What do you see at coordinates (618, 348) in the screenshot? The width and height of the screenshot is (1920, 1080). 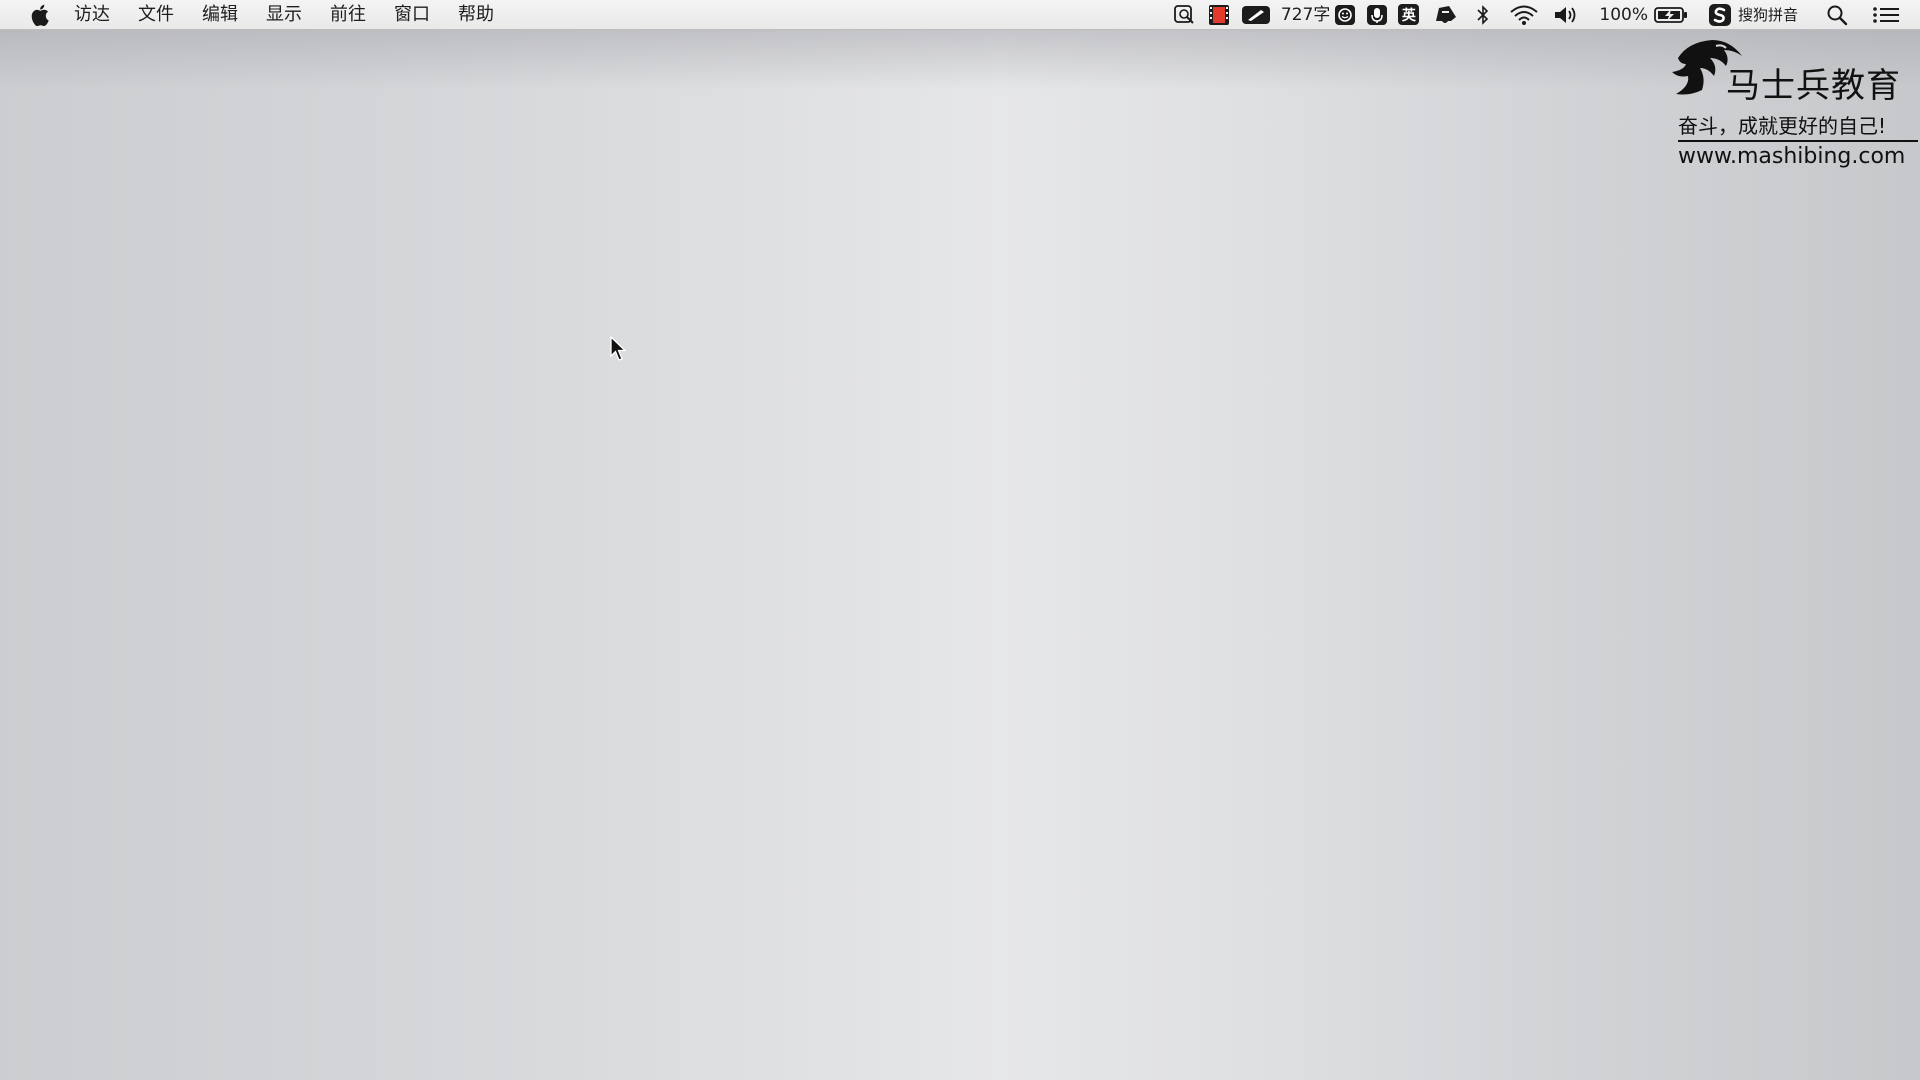 I see `mouse-pointer-icon` at bounding box center [618, 348].